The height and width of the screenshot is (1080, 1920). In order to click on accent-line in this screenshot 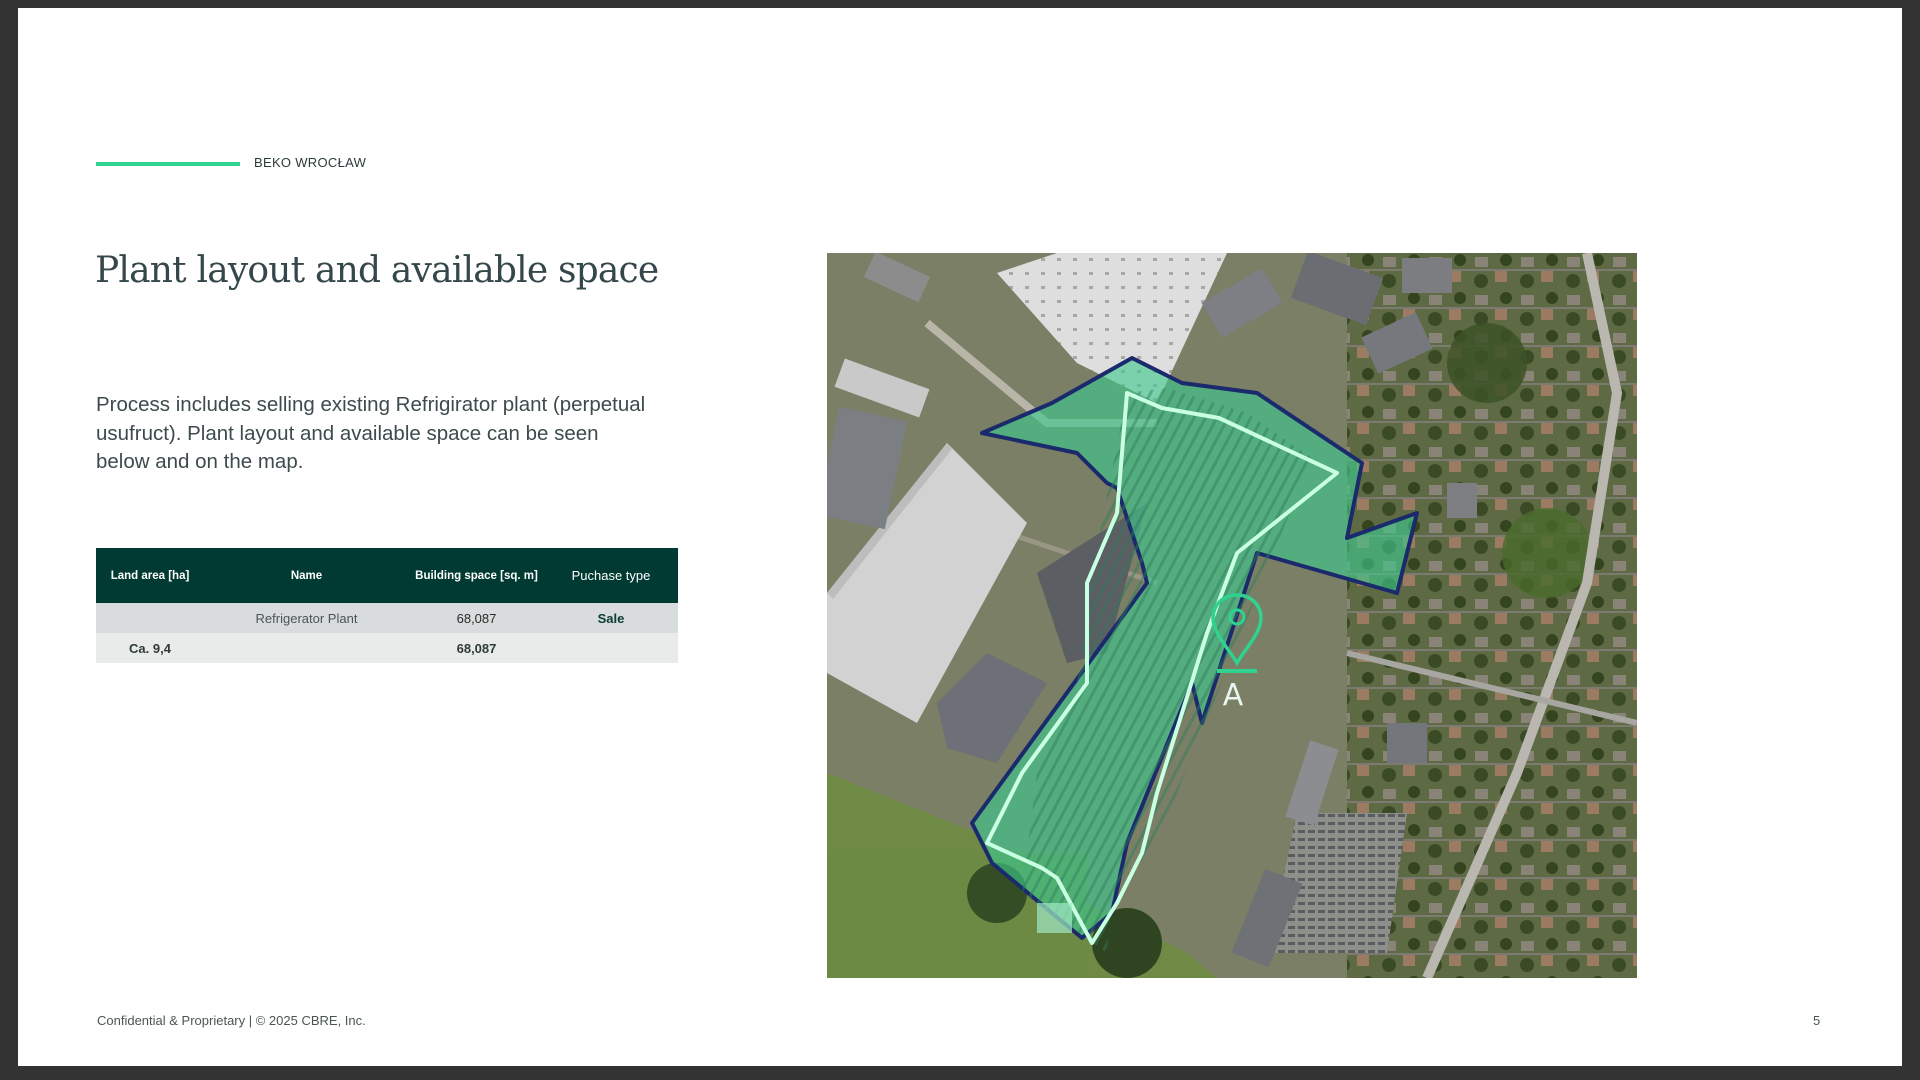, I will do `click(168, 164)`.